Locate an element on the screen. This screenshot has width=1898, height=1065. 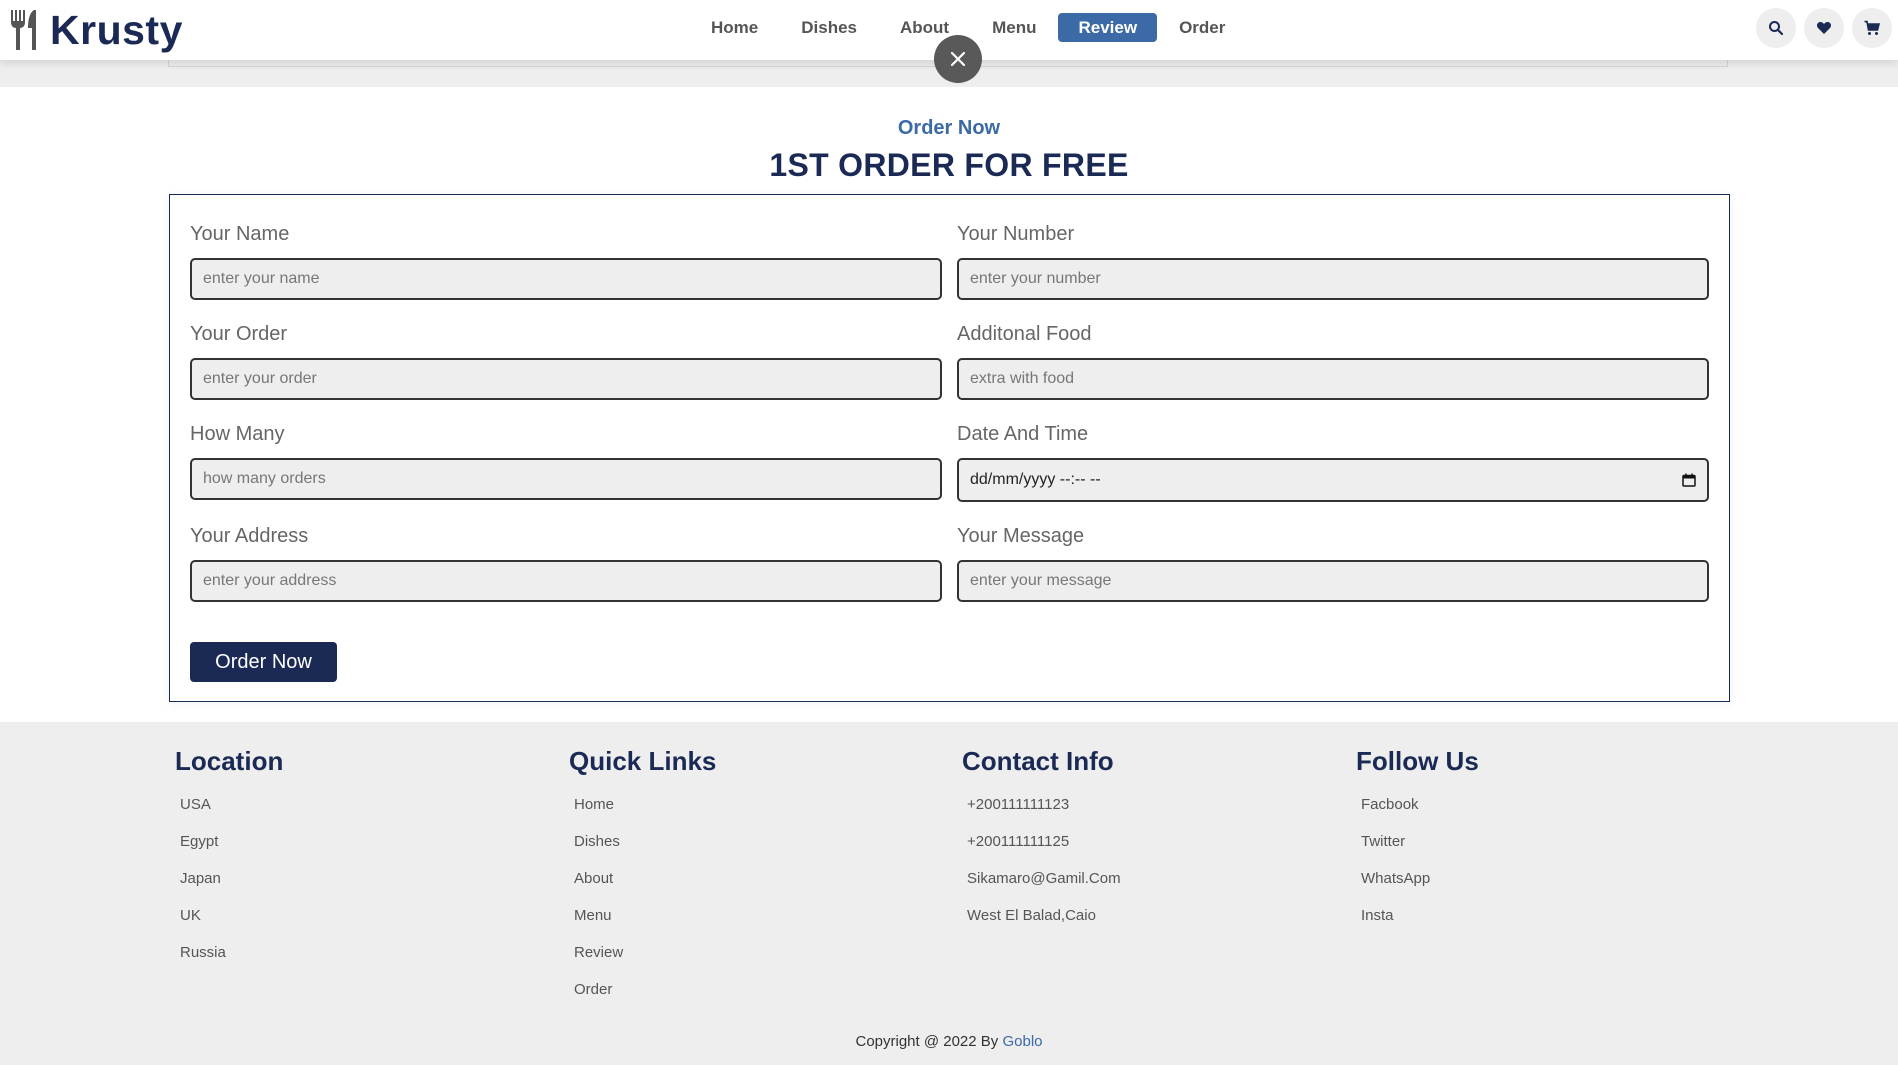
additional-food-label: Additonal Food is located at coordinates (1024, 334).